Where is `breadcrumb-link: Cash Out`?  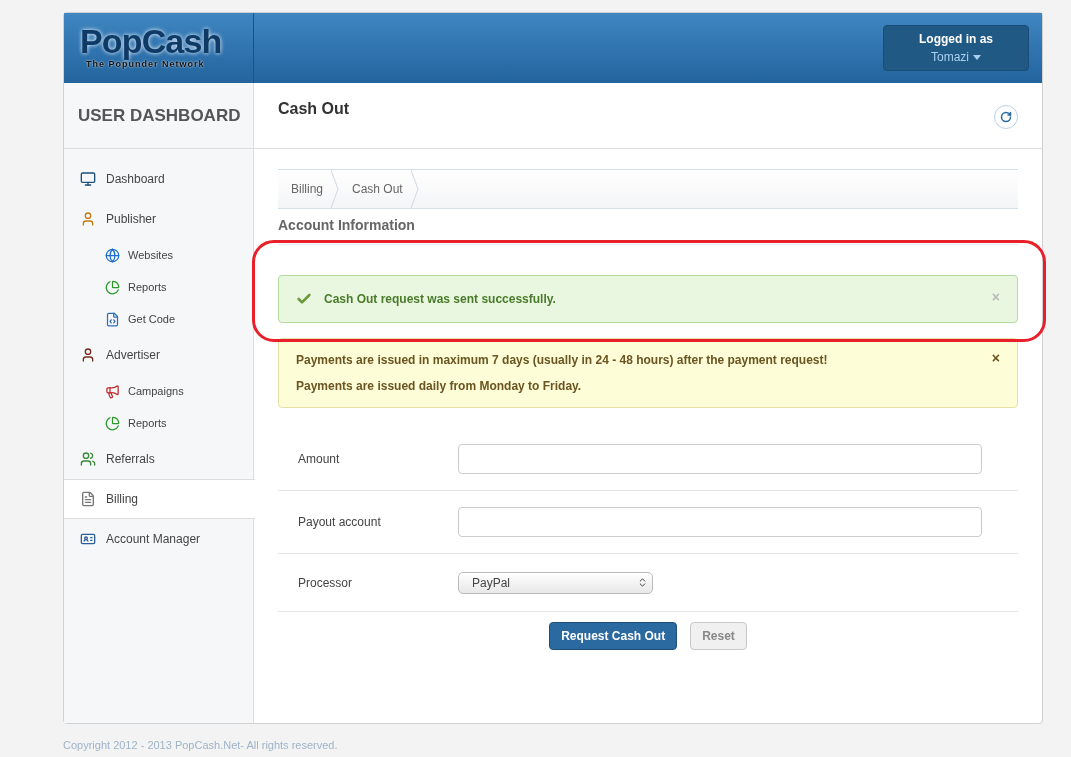 breadcrumb-link: Cash Out is located at coordinates (379, 189).